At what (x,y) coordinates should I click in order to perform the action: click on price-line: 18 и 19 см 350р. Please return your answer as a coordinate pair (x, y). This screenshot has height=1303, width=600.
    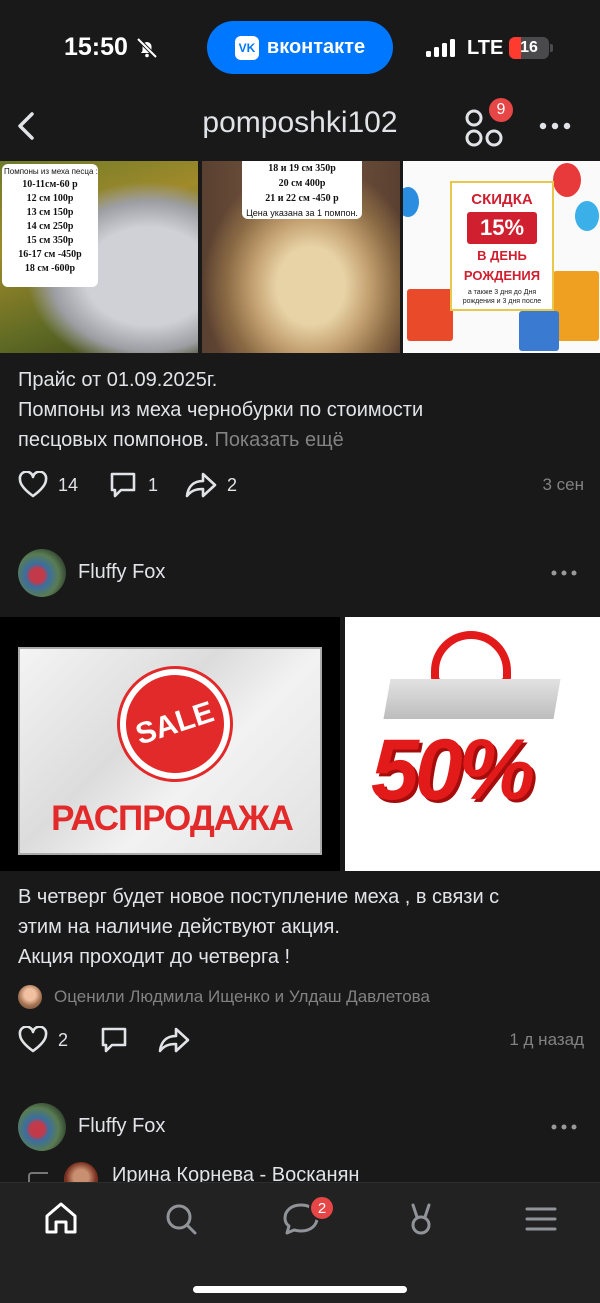
    Looking at the image, I should click on (302, 168).